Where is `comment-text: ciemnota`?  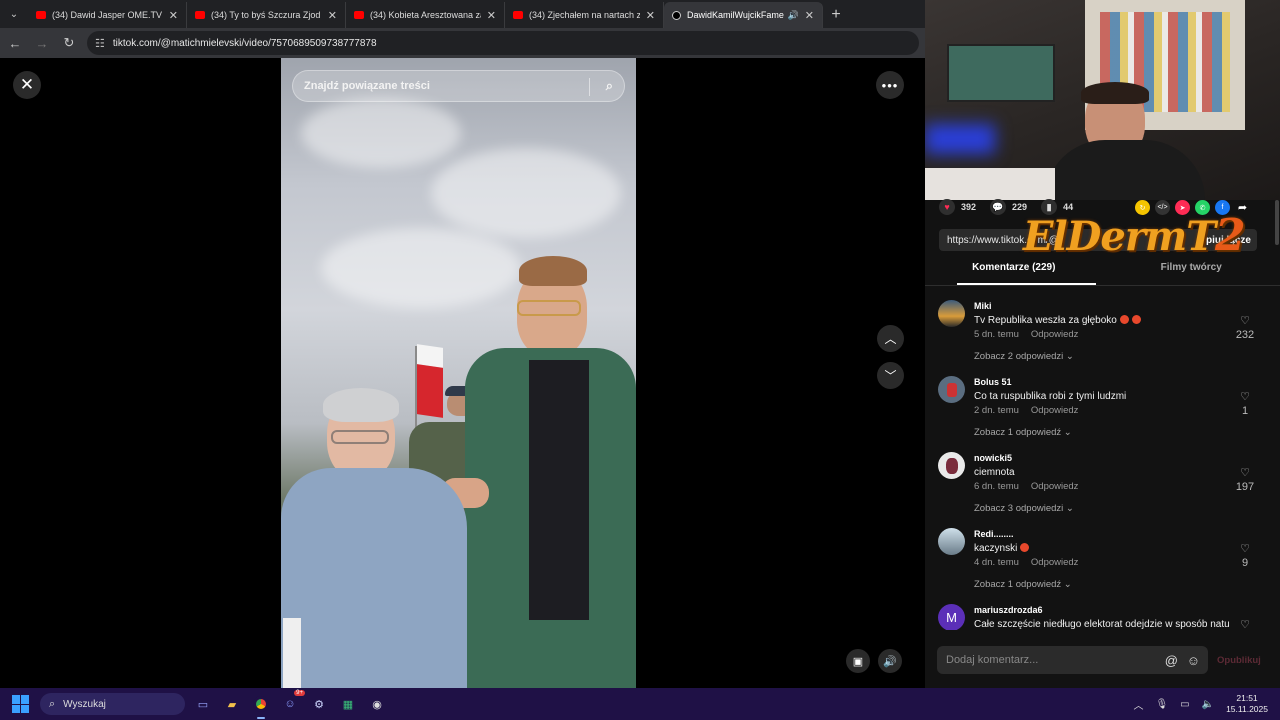 comment-text: ciemnota is located at coordinates (994, 472).